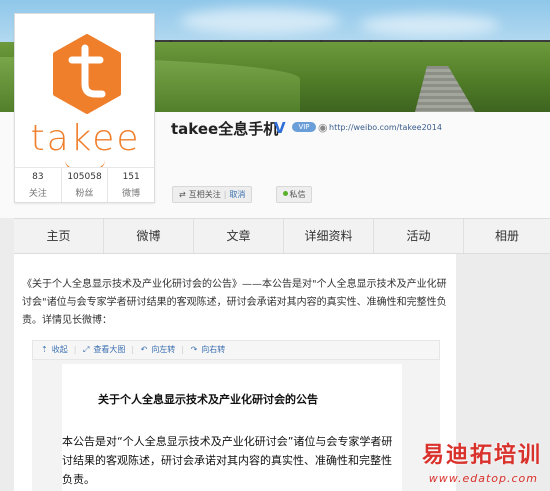 The width and height of the screenshot is (550, 491). Describe the element at coordinates (208, 399) in the screenshot. I see `announcement-title: 关于个人全息显示技术及产业化研讨会的公告` at that location.